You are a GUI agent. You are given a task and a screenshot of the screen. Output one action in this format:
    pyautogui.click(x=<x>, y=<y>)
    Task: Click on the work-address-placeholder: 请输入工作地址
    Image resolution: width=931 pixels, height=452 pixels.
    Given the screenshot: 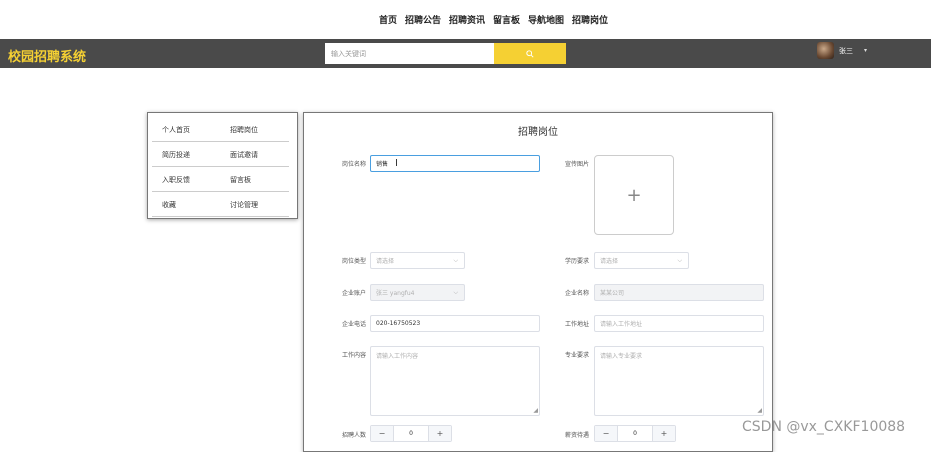 What is the action you would take?
    pyautogui.click(x=621, y=324)
    